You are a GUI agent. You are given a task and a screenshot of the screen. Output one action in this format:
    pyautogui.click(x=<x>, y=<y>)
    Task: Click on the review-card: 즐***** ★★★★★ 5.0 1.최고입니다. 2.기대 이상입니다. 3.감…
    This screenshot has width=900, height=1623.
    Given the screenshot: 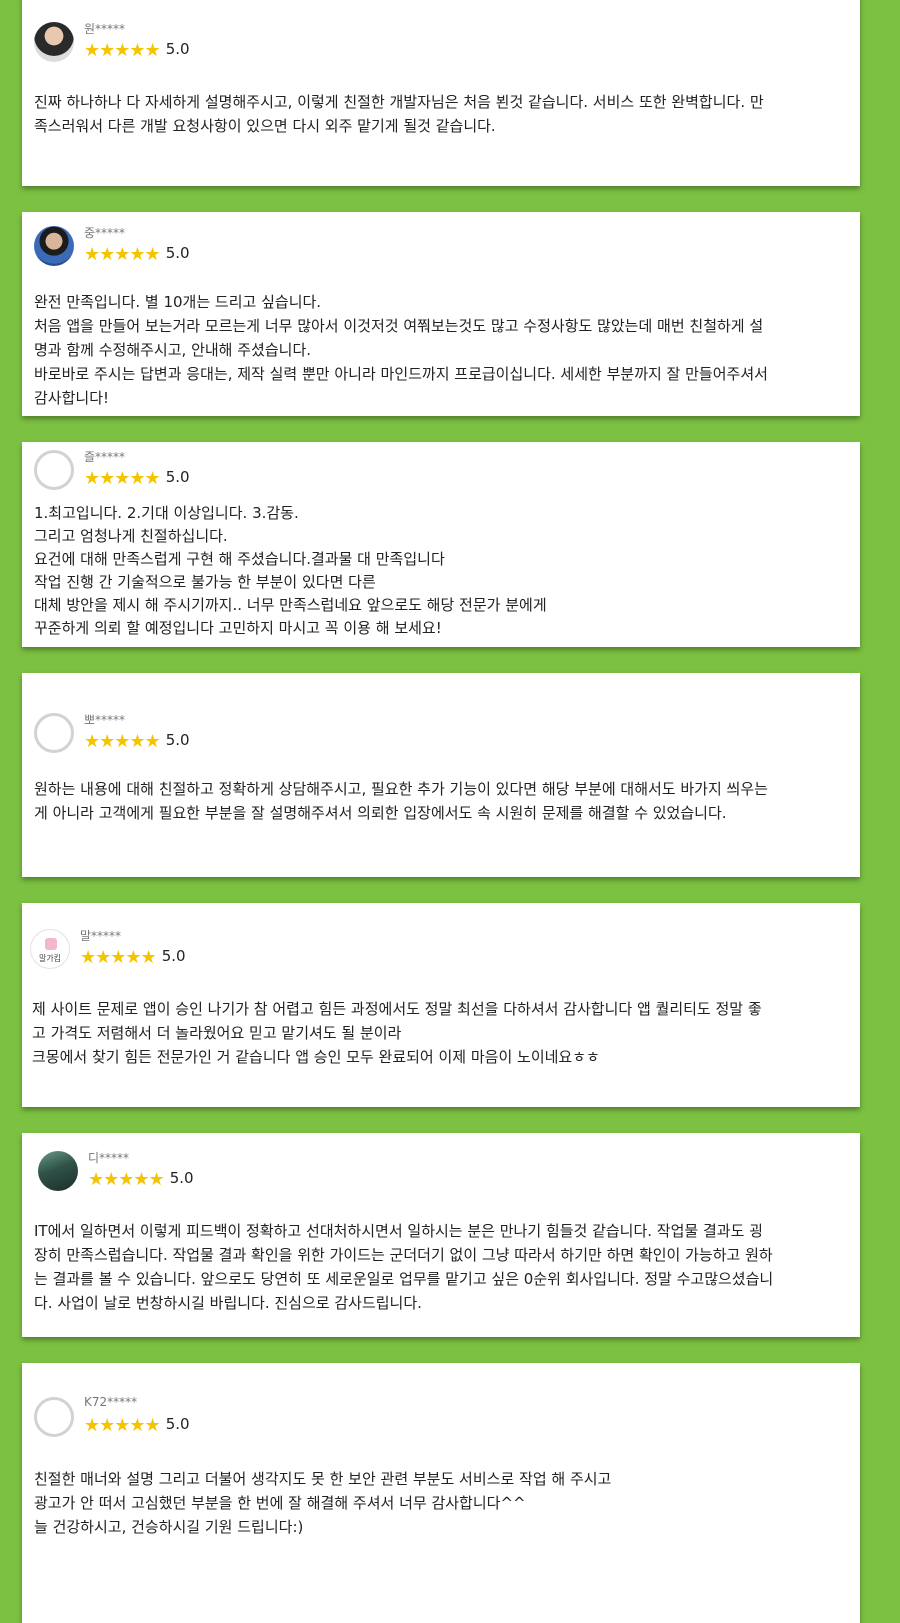 What is the action you would take?
    pyautogui.click(x=441, y=544)
    